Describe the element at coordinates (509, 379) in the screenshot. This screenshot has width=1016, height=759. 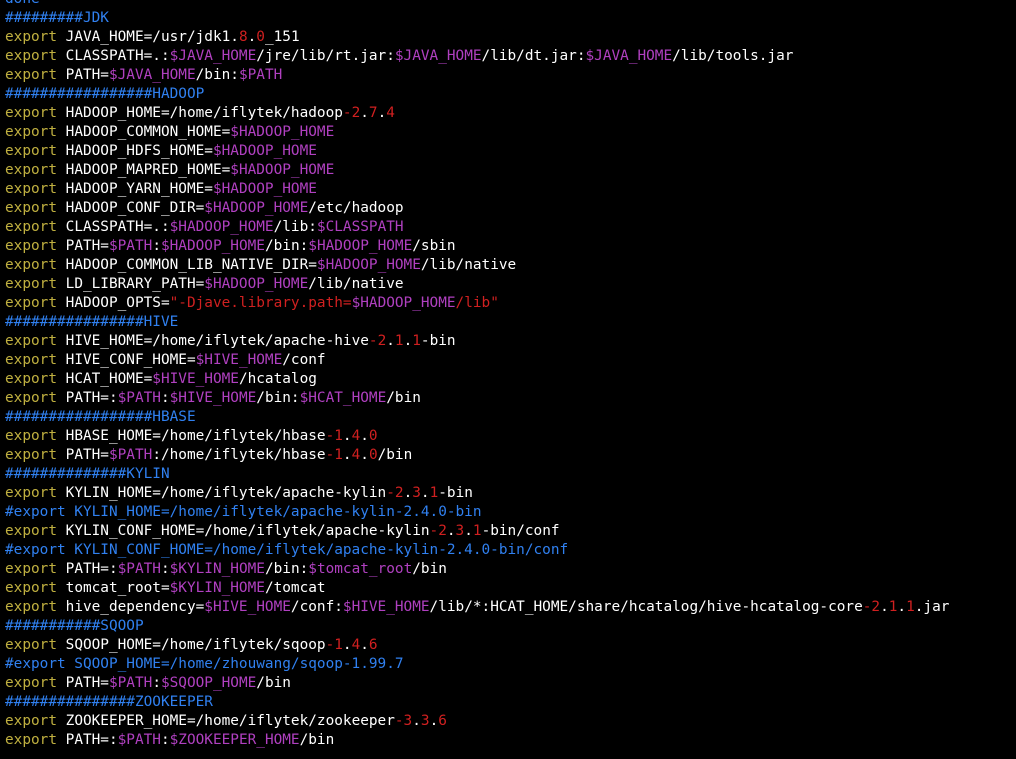
I see `code-line: export HCAT_HOME=$HIVE_HOME/hcatalog` at that location.